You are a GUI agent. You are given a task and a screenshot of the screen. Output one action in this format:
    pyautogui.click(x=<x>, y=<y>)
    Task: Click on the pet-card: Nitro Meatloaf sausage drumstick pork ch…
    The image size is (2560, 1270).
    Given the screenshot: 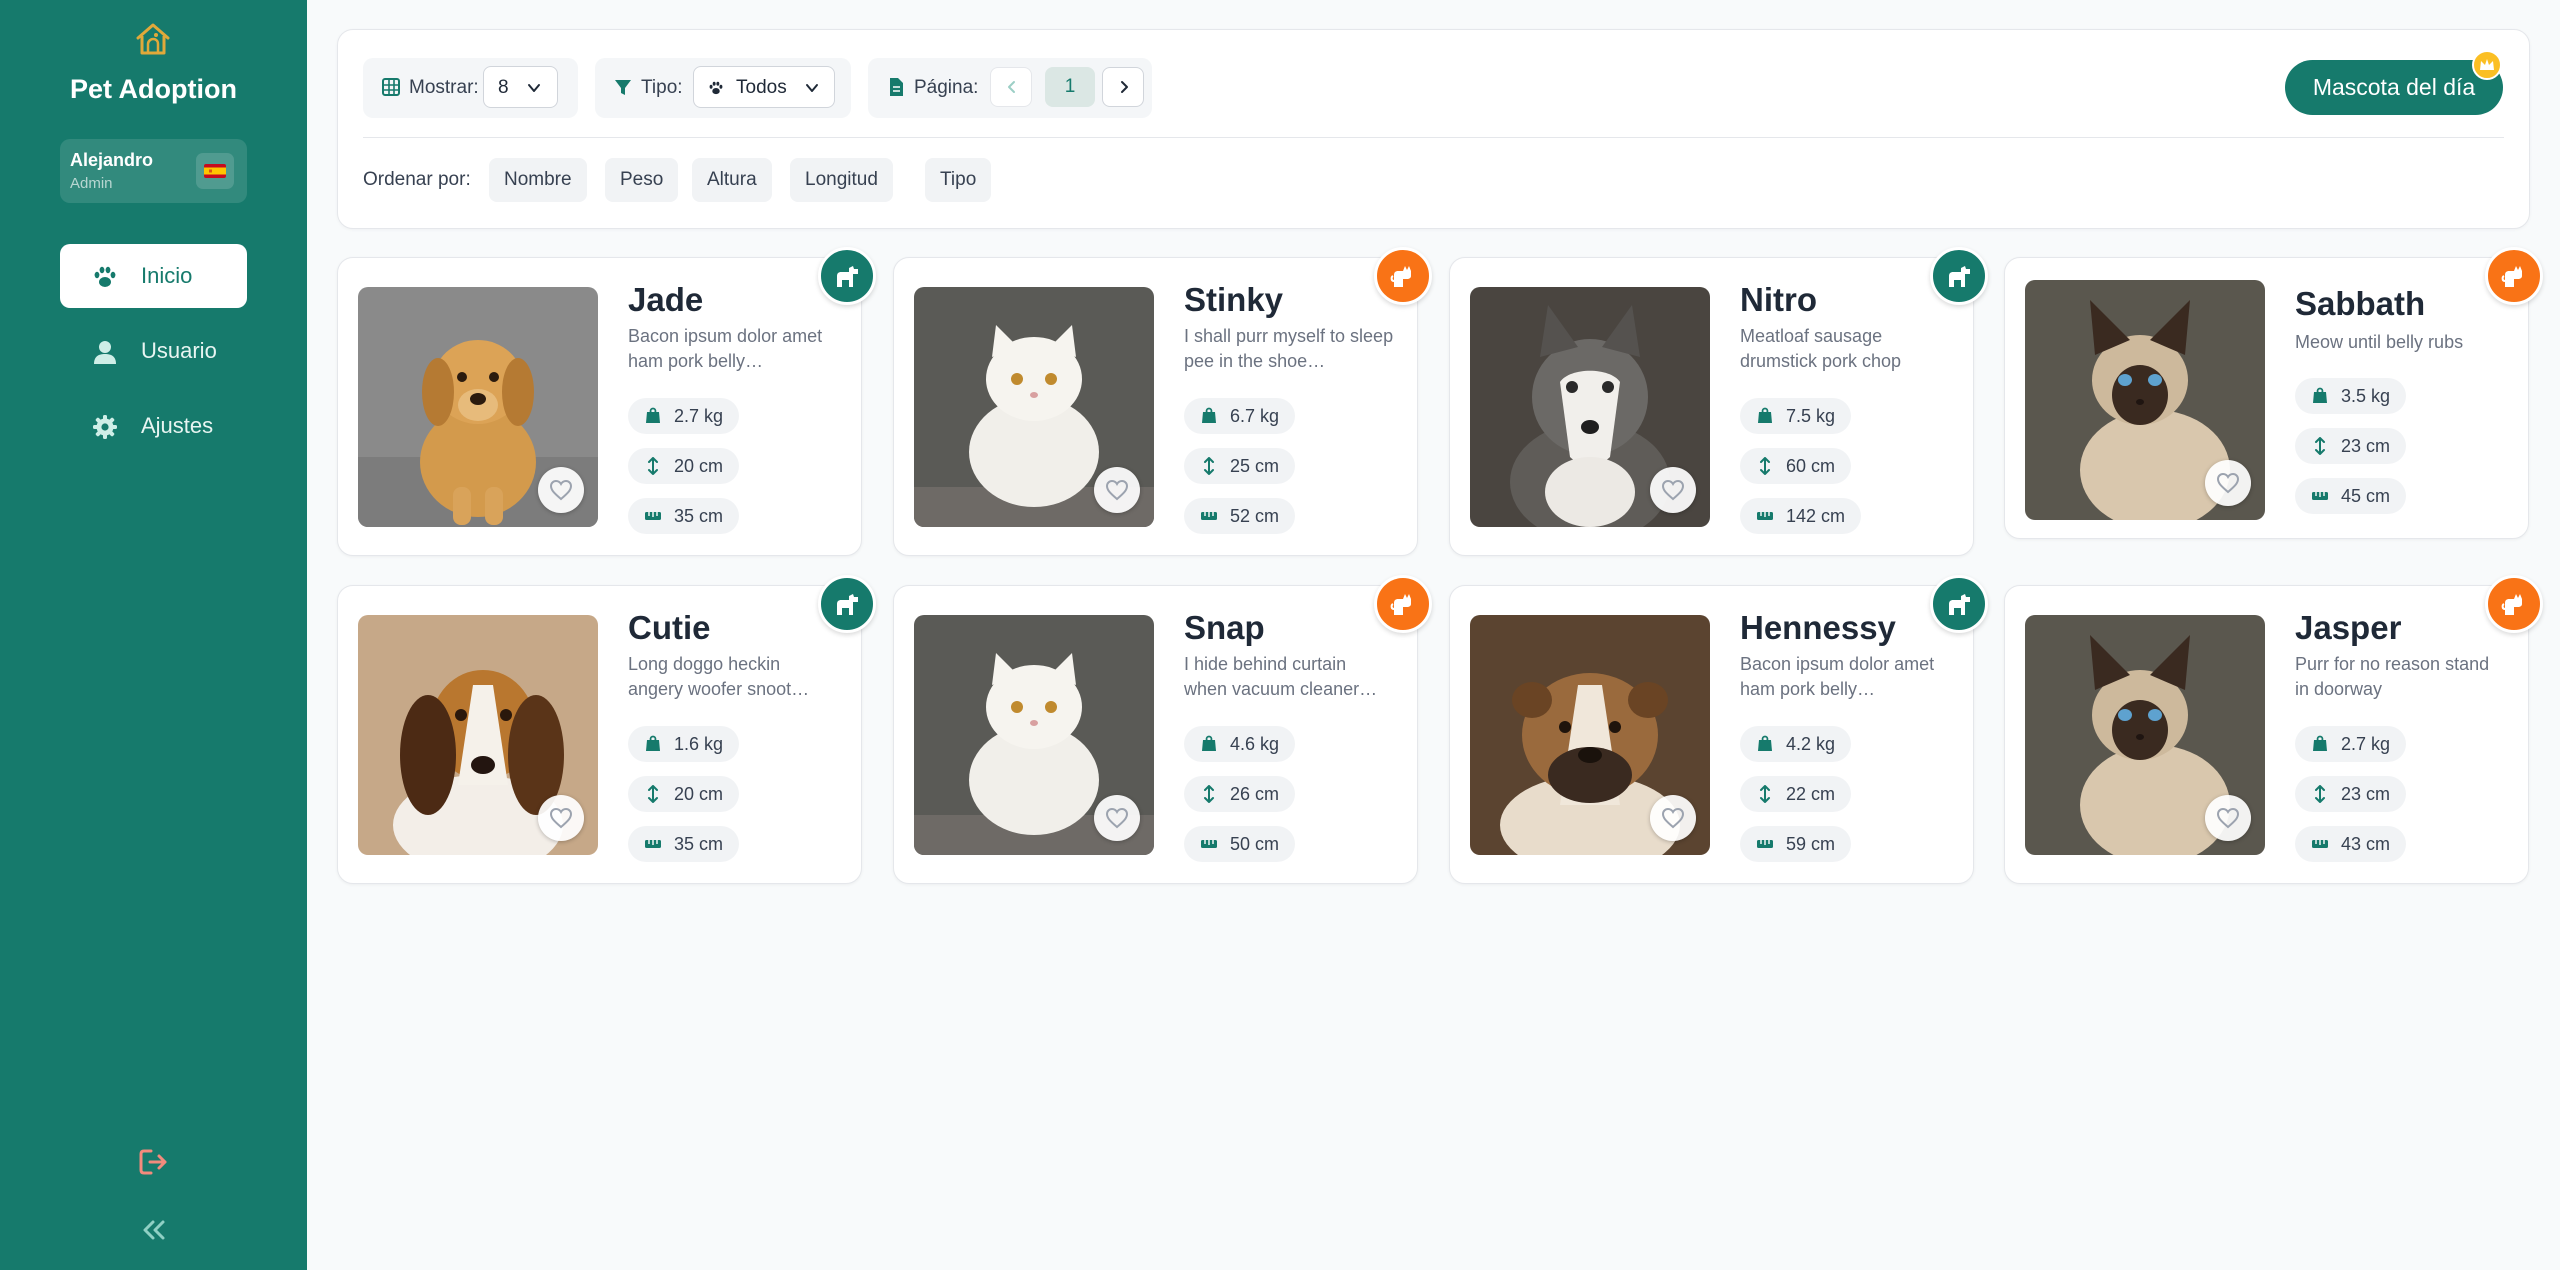 What is the action you would take?
    pyautogui.click(x=1718, y=401)
    